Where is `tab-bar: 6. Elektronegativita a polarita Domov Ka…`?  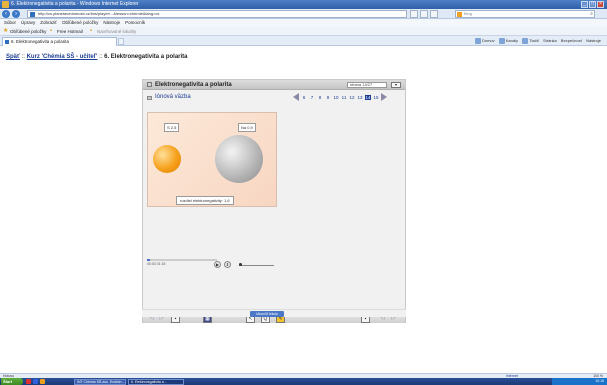 tab-bar: 6. Elektronegativita a polarita Domov Ka… is located at coordinates (303, 41).